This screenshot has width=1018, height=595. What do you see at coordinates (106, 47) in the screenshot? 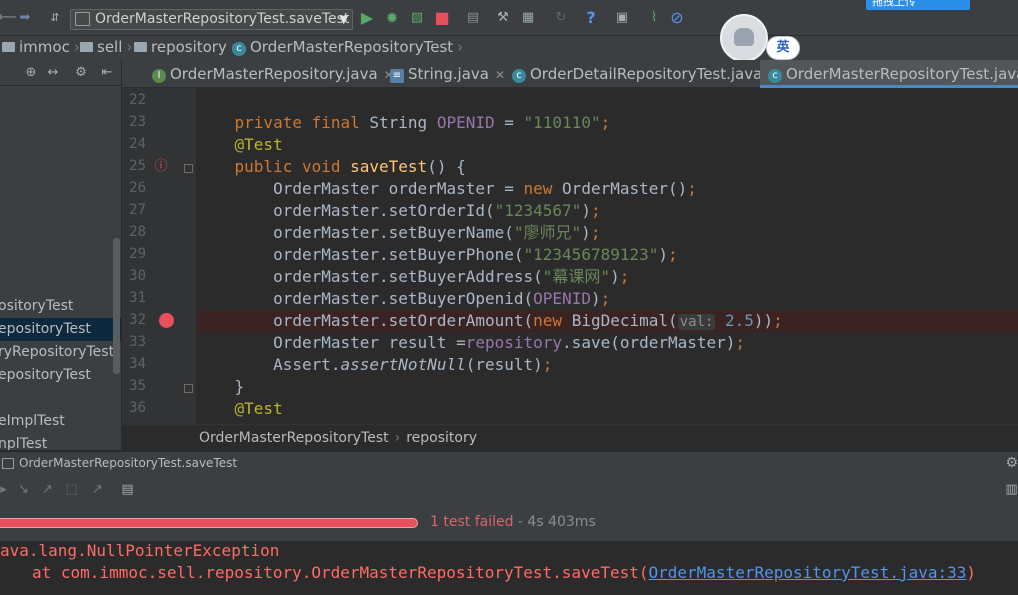
I see `breadcrumb-item-sell: sell ›` at bounding box center [106, 47].